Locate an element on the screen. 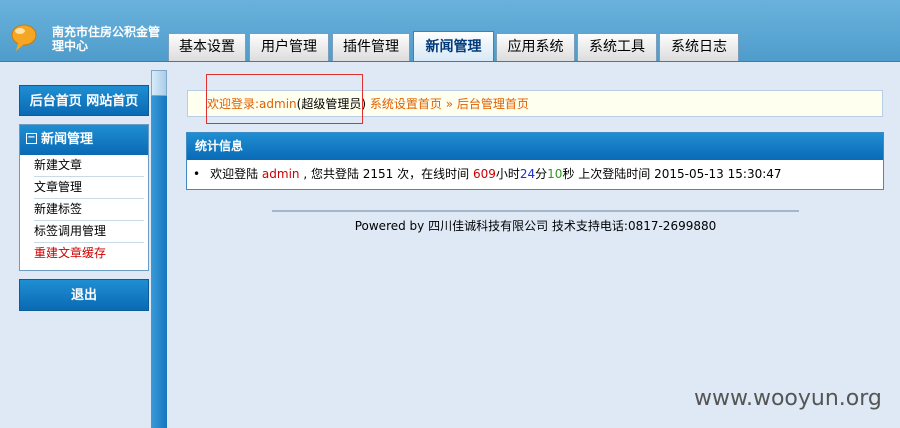 The width and height of the screenshot is (900, 428). header-divider is located at coordinates (450, 61).